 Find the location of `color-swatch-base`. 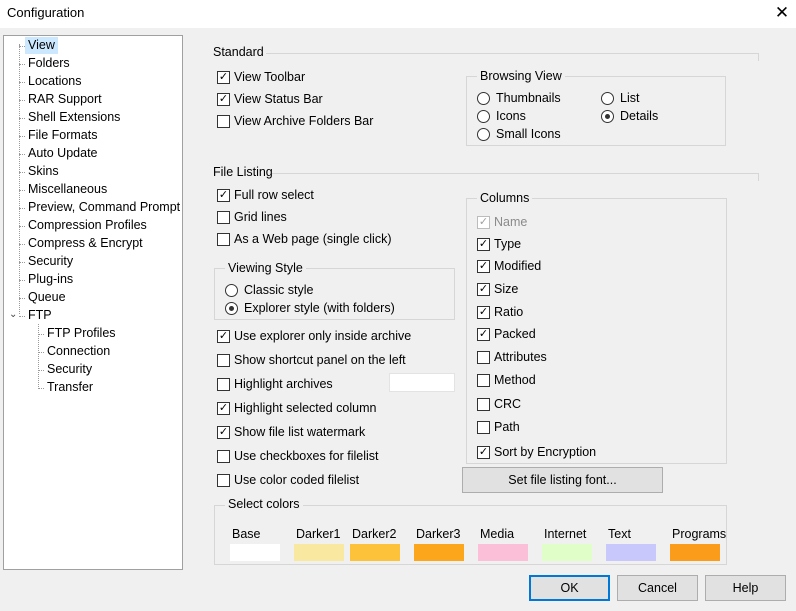

color-swatch-base is located at coordinates (255, 552).